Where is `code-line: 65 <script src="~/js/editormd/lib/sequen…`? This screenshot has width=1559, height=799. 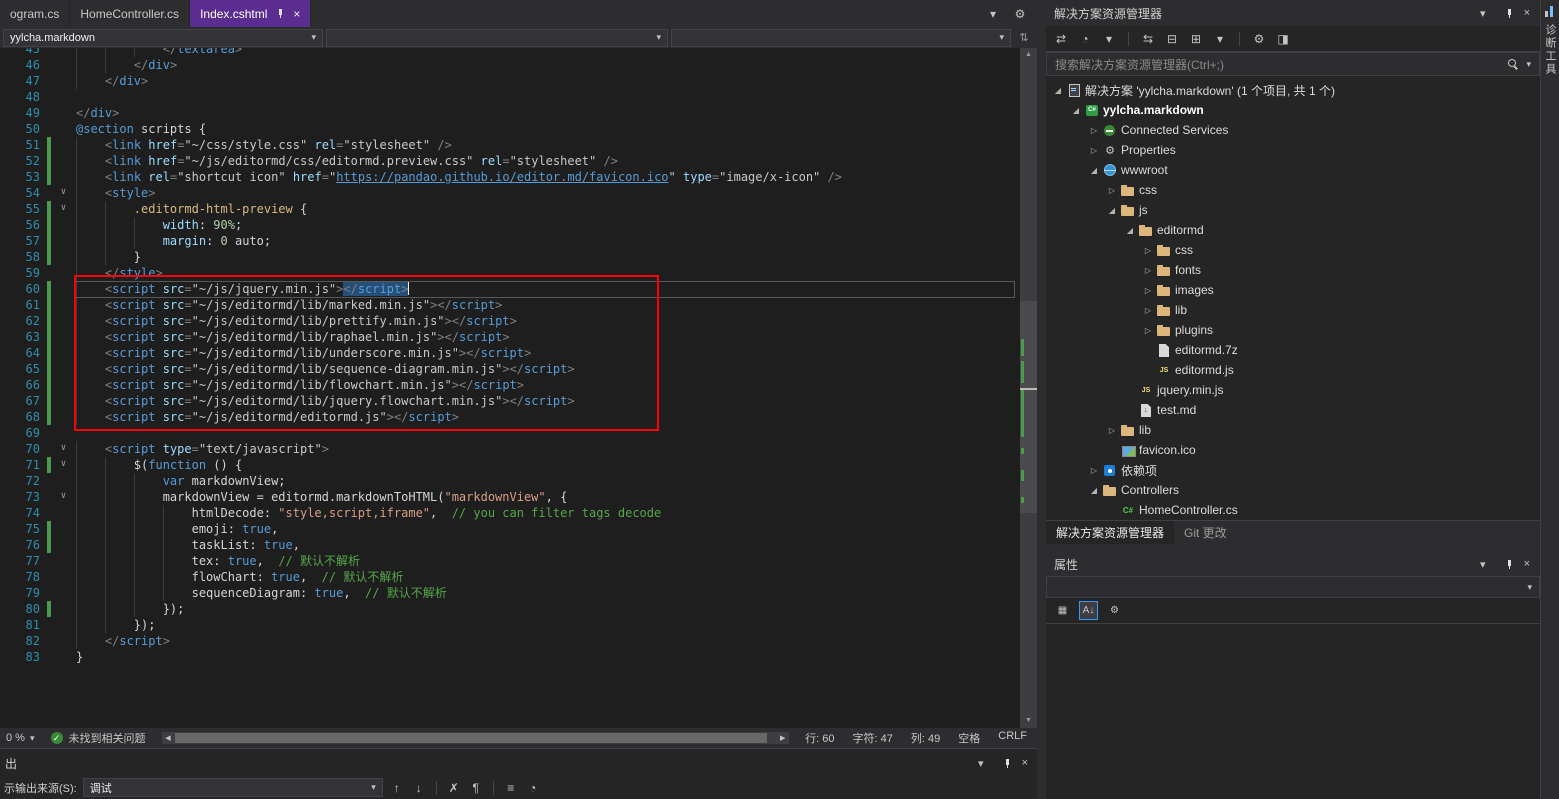 code-line: 65 <script src="~/js/editormd/lib/sequen… is located at coordinates (510, 369).